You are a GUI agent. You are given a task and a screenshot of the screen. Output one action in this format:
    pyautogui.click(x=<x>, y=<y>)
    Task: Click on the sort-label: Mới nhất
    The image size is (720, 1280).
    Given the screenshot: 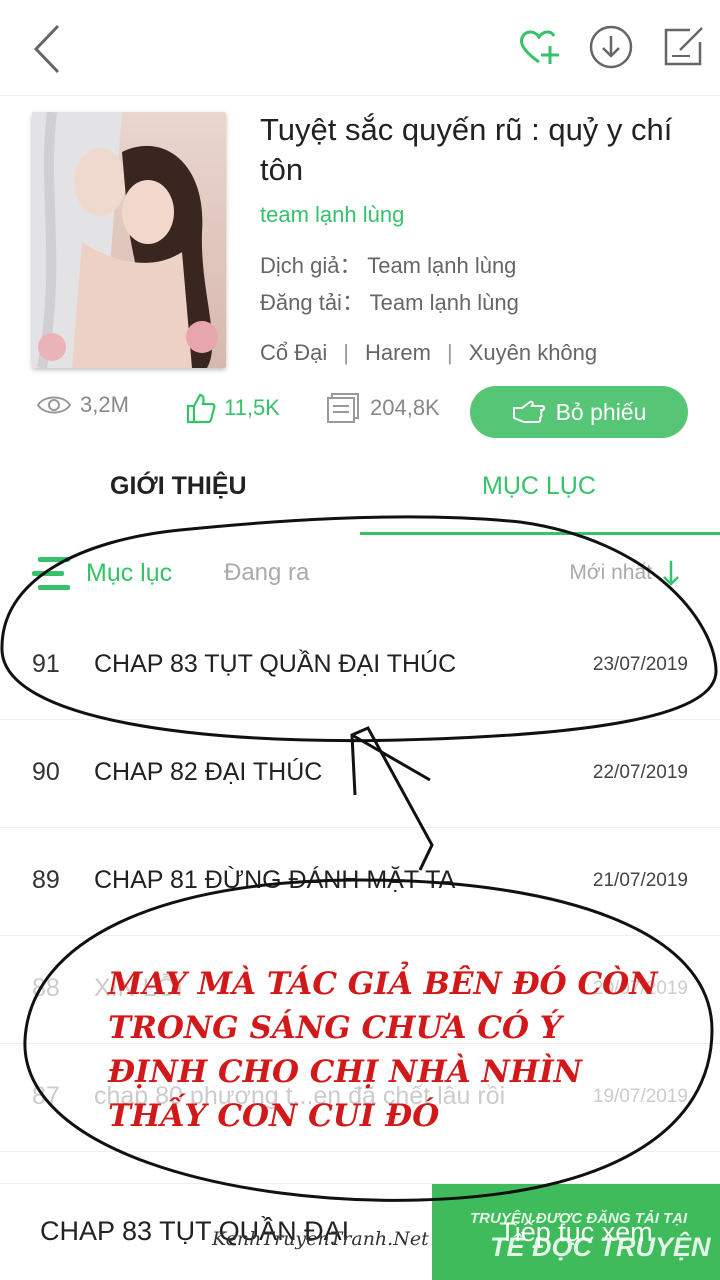 What is the action you would take?
    pyautogui.click(x=610, y=572)
    